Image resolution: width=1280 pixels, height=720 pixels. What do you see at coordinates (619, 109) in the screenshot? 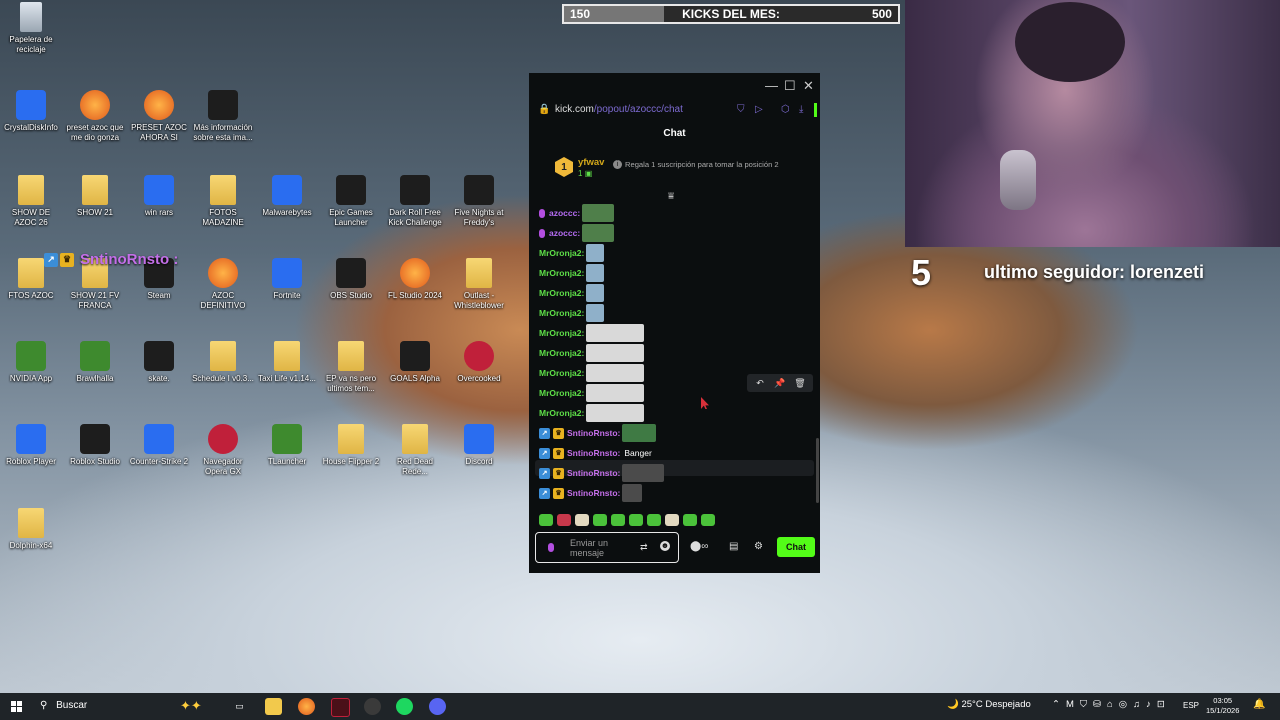
I see `address-bar: kick.com/popout/azoccc/chat` at bounding box center [619, 109].